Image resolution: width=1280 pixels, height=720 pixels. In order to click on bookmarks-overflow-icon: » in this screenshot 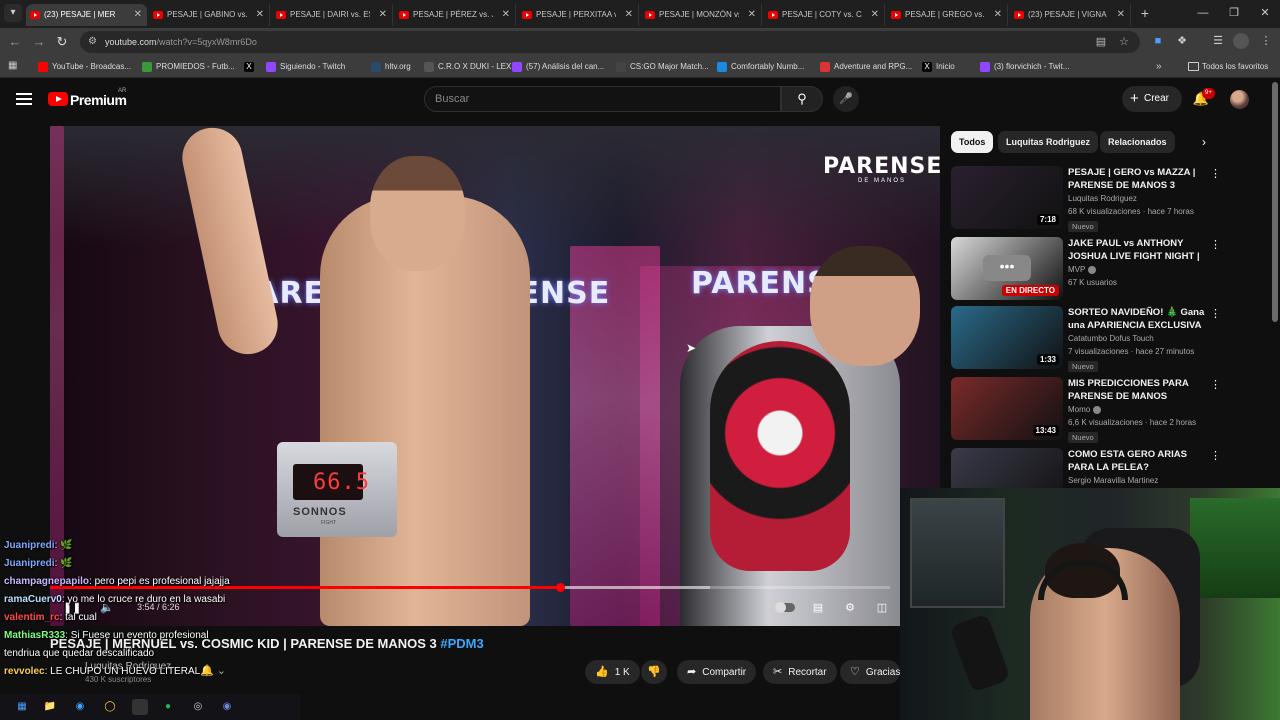, I will do `click(1159, 67)`.